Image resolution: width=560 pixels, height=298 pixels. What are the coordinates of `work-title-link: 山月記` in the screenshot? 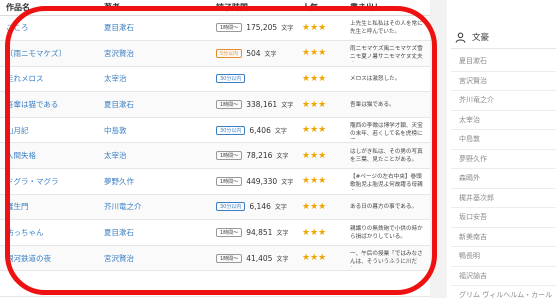 It's located at (49, 130).